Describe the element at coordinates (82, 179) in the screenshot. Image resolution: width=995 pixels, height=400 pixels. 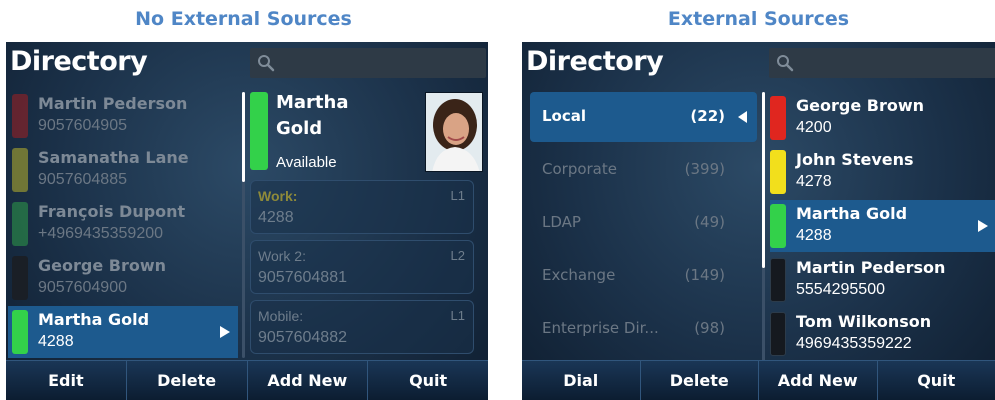
I see `contact-number: 9057604885` at that location.